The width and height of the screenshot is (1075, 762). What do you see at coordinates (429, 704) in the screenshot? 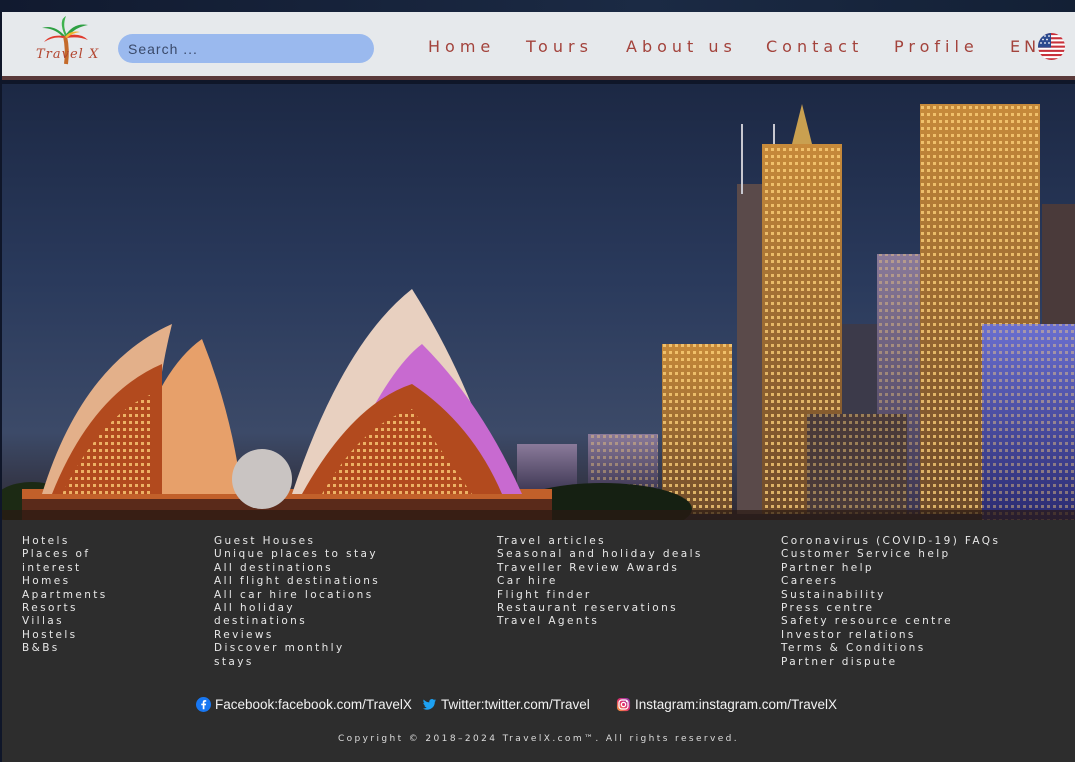
I see `twitter-icon` at bounding box center [429, 704].